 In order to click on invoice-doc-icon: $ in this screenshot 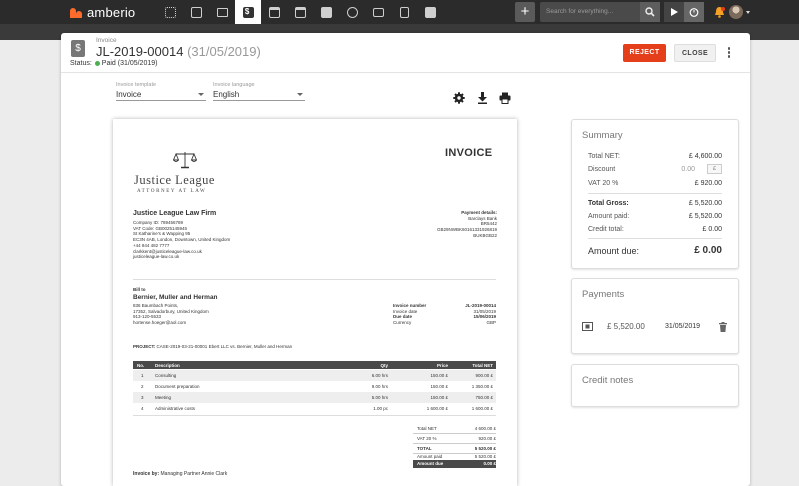, I will do `click(78, 48)`.